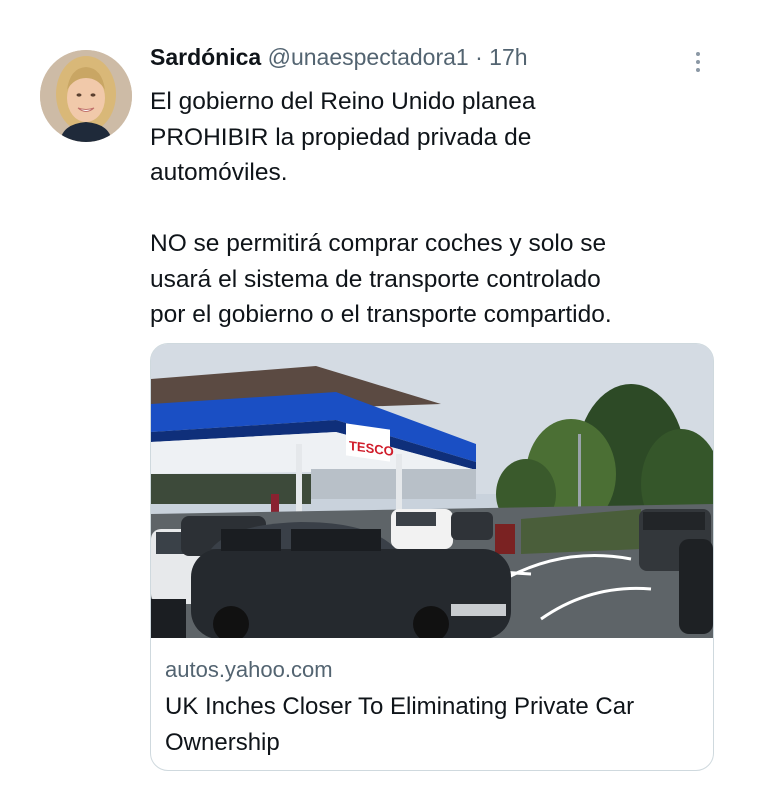  What do you see at coordinates (249, 669) in the screenshot?
I see `card-domain: autos.yahoo.com` at bounding box center [249, 669].